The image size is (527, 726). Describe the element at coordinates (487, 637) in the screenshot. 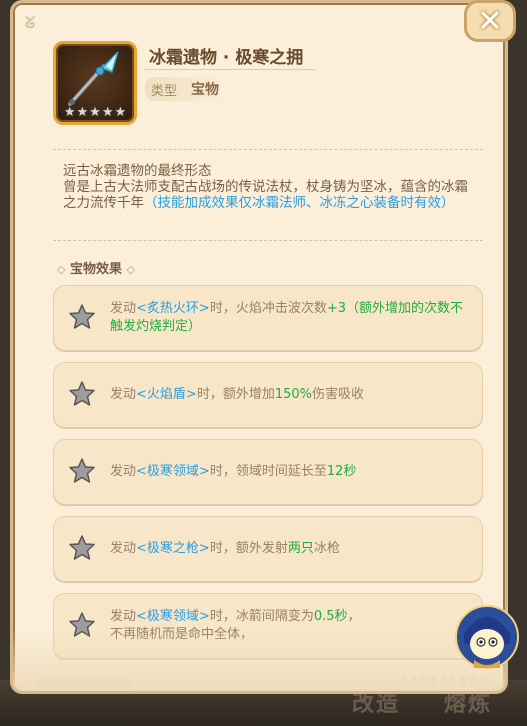

I see `mascot-avatar` at that location.